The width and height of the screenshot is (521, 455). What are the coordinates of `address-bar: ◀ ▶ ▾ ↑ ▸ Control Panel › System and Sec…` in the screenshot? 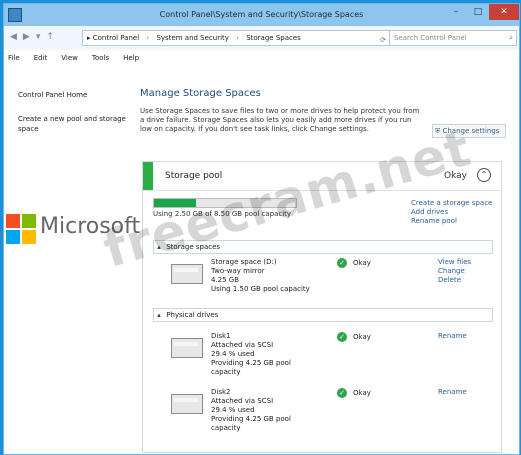 It's located at (261, 38).